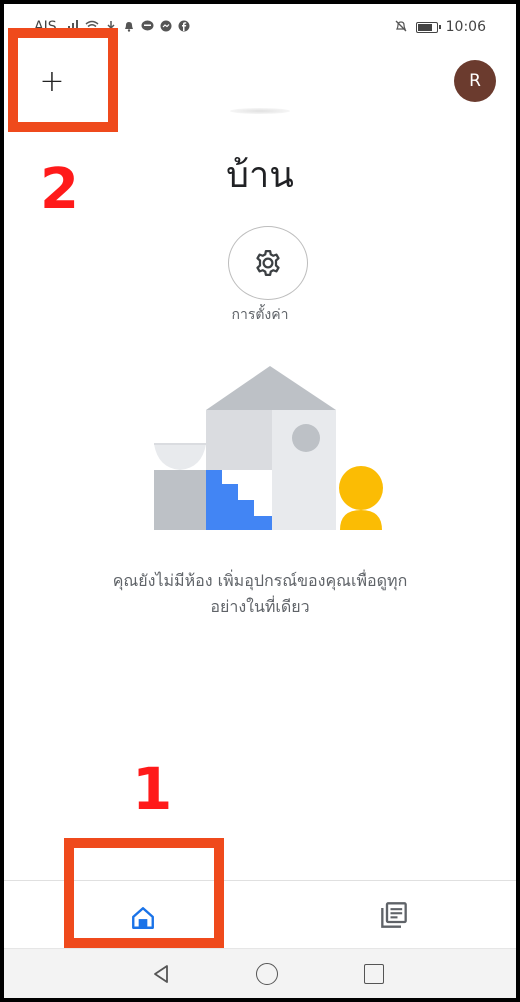 The image size is (520, 1002). I want to click on gear-icon, so click(268, 263).